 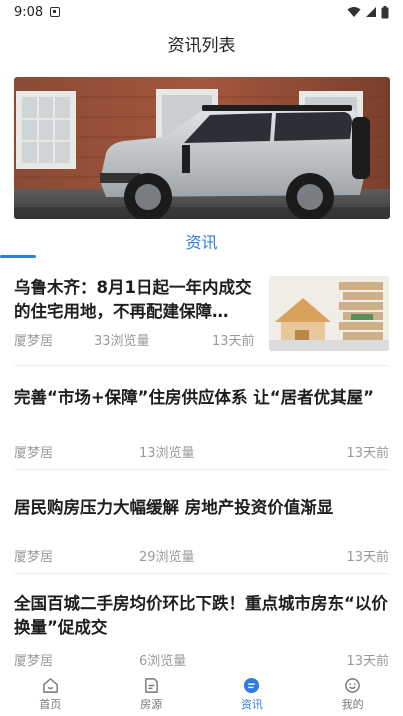 What do you see at coordinates (201, 418) in the screenshot?
I see `news-item: 完善“市场+保障”住房供应体系 让“居者优其屋” 厦梦居 13浏览量 13天前` at bounding box center [201, 418].